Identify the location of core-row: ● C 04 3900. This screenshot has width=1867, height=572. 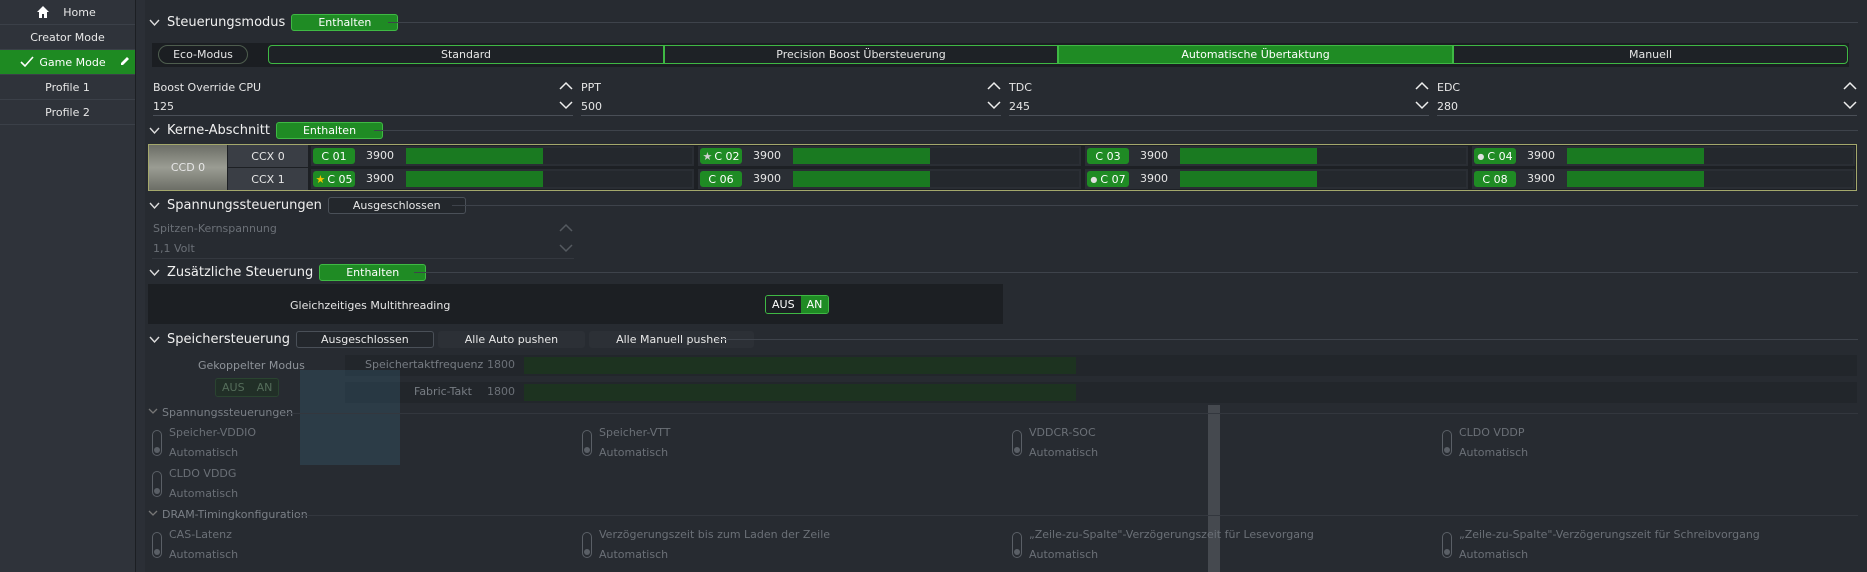
(1663, 156).